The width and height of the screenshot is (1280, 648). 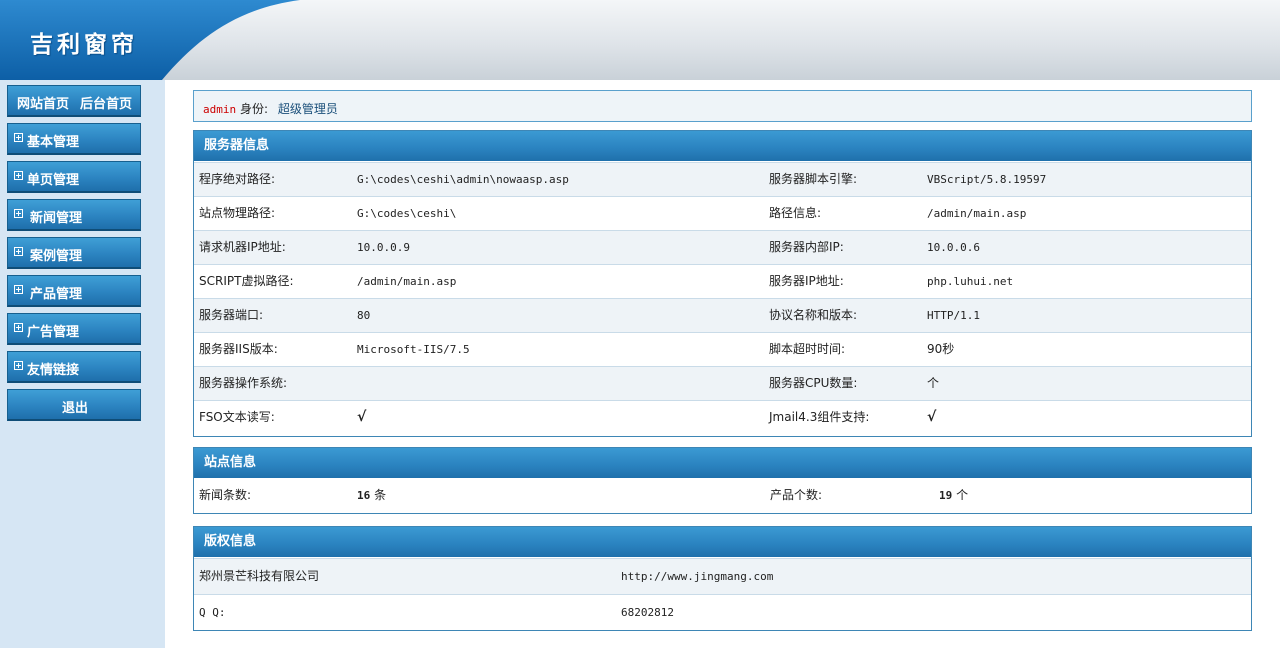 What do you see at coordinates (371, 495) in the screenshot?
I see `news-count: 16 条` at bounding box center [371, 495].